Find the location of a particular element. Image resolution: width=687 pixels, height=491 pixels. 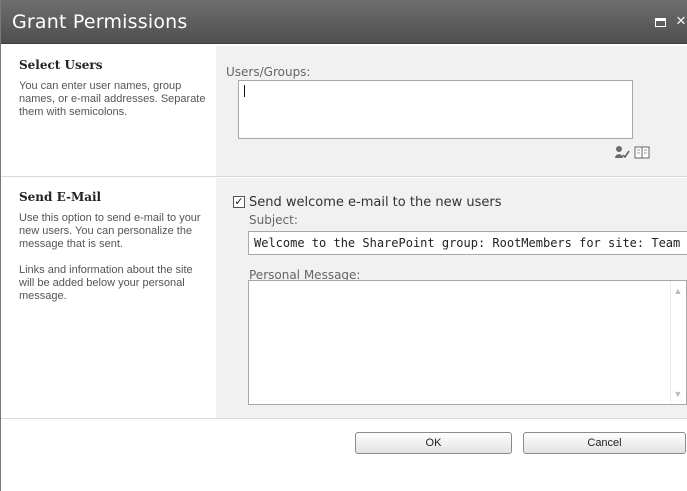

text-caret is located at coordinates (244, 91).